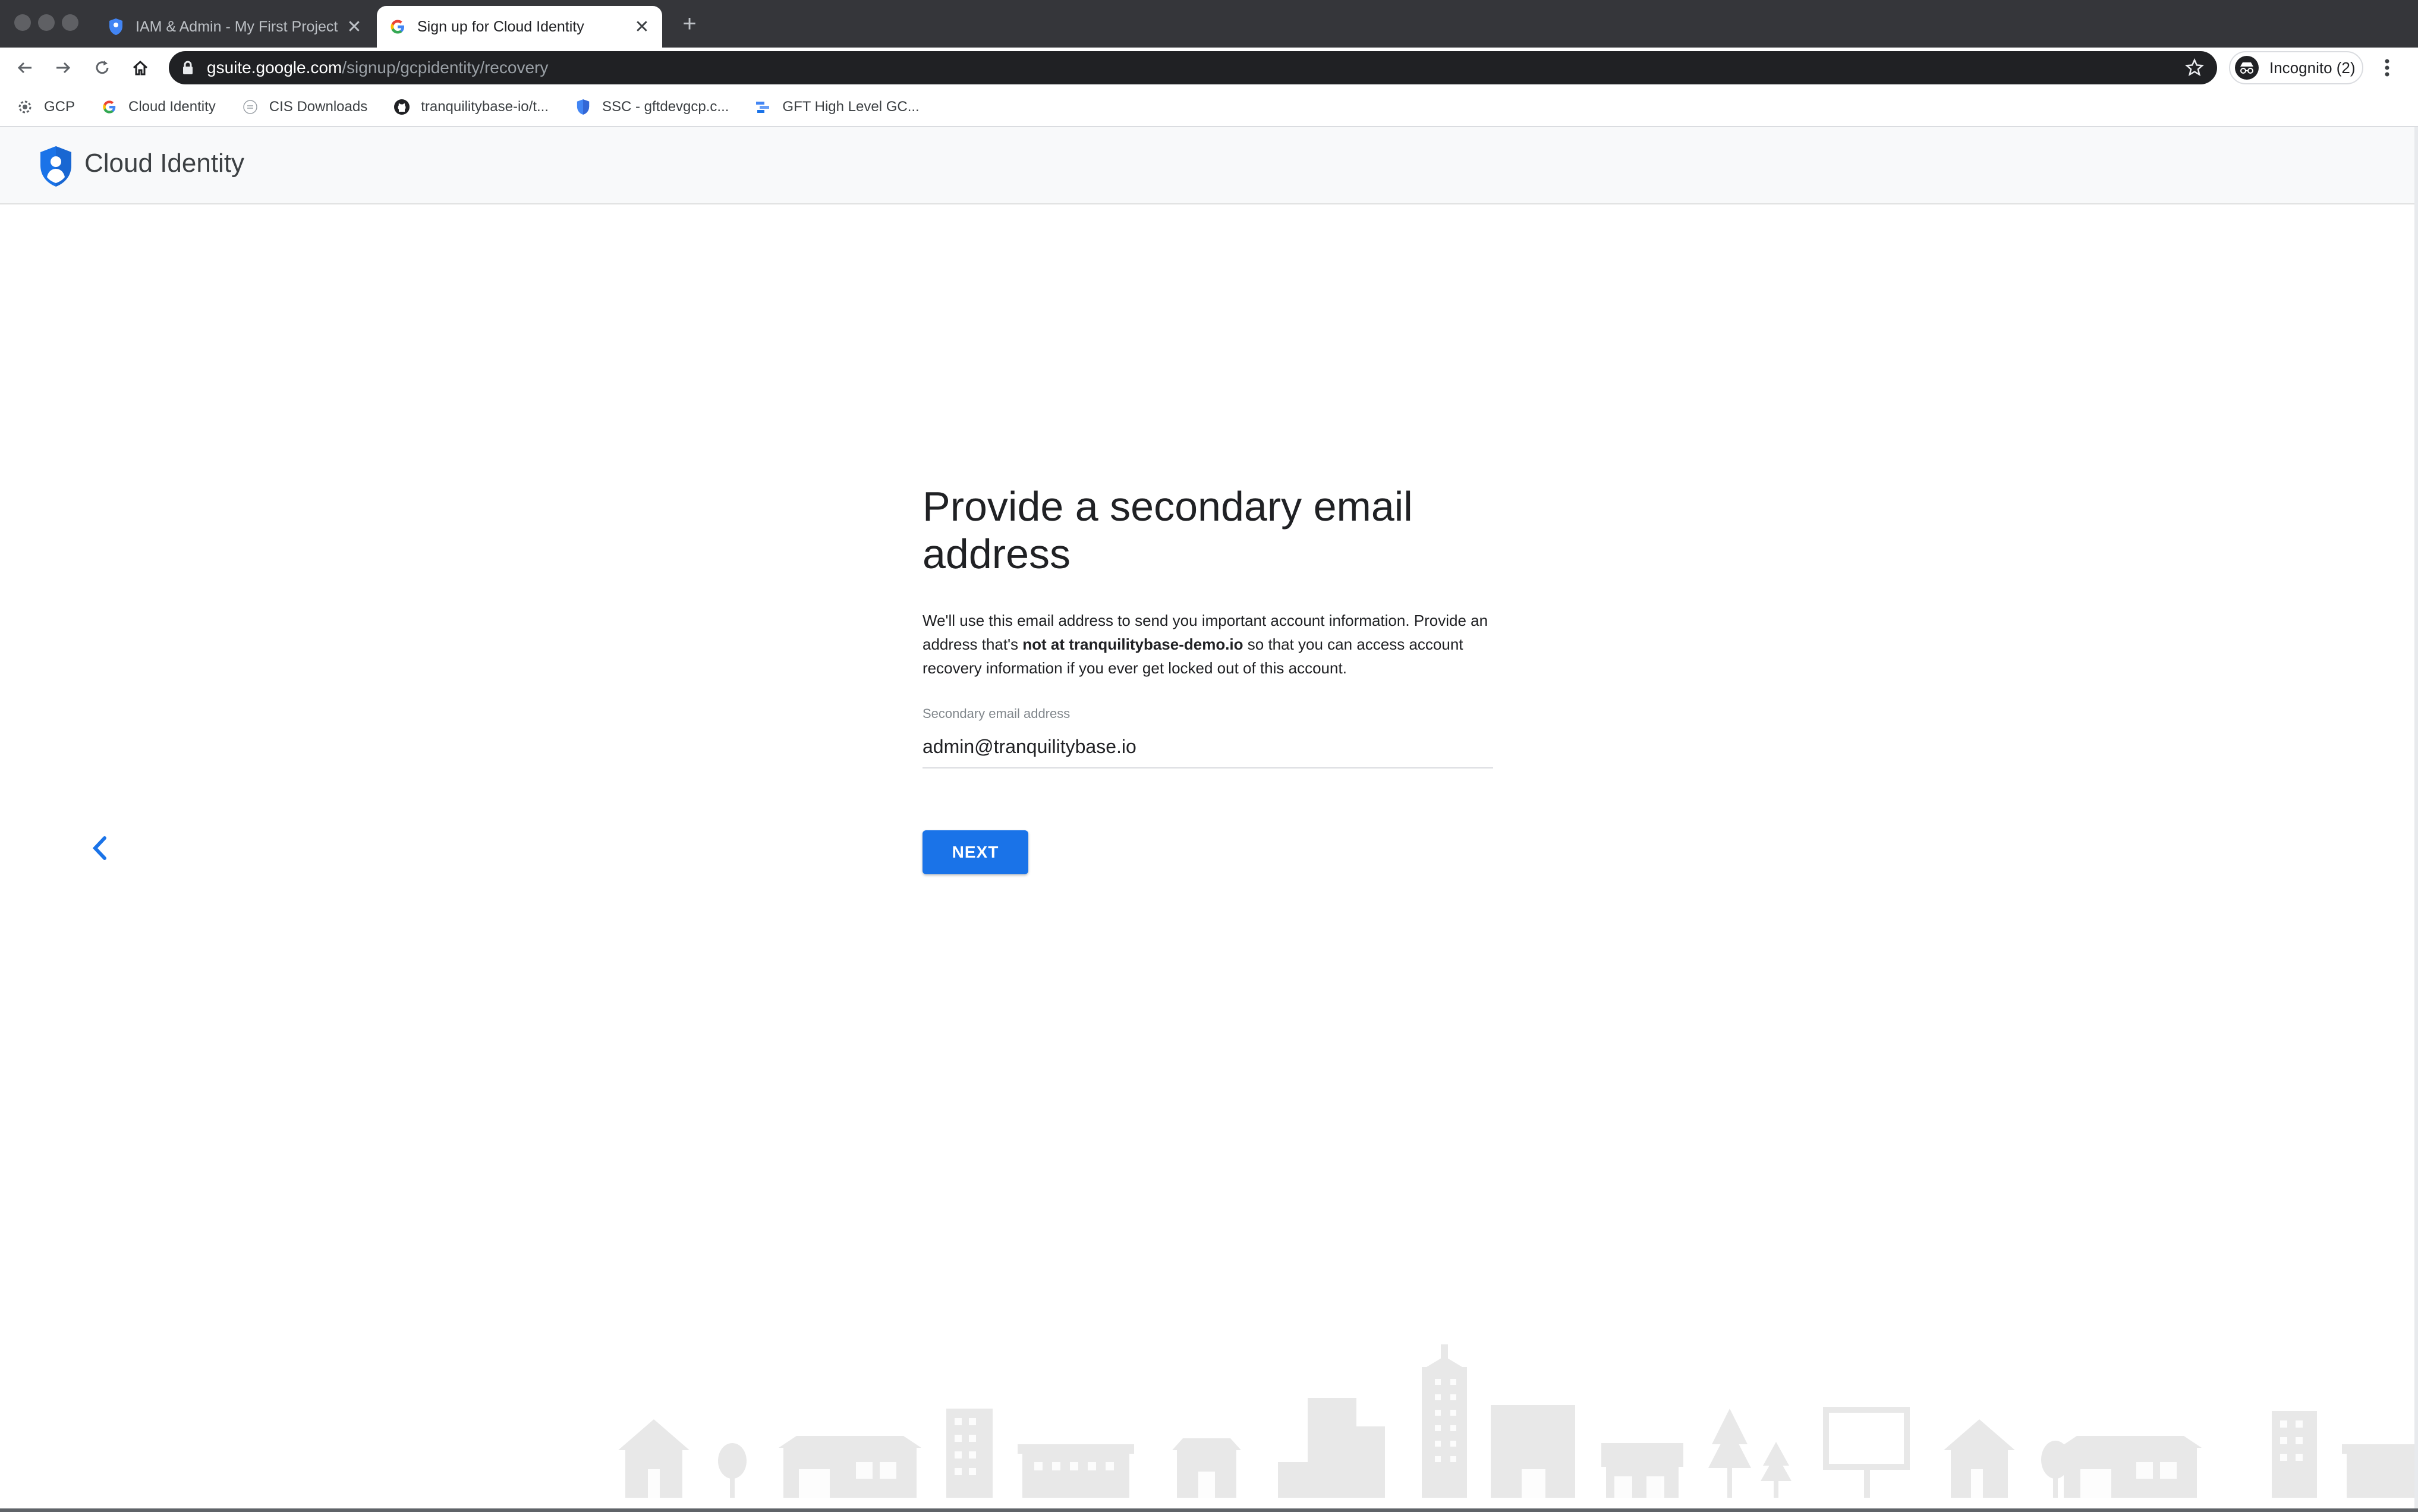 This screenshot has width=2418, height=1512. Describe the element at coordinates (172, 107) in the screenshot. I see `bookmark-label: Cloud Identity` at that location.